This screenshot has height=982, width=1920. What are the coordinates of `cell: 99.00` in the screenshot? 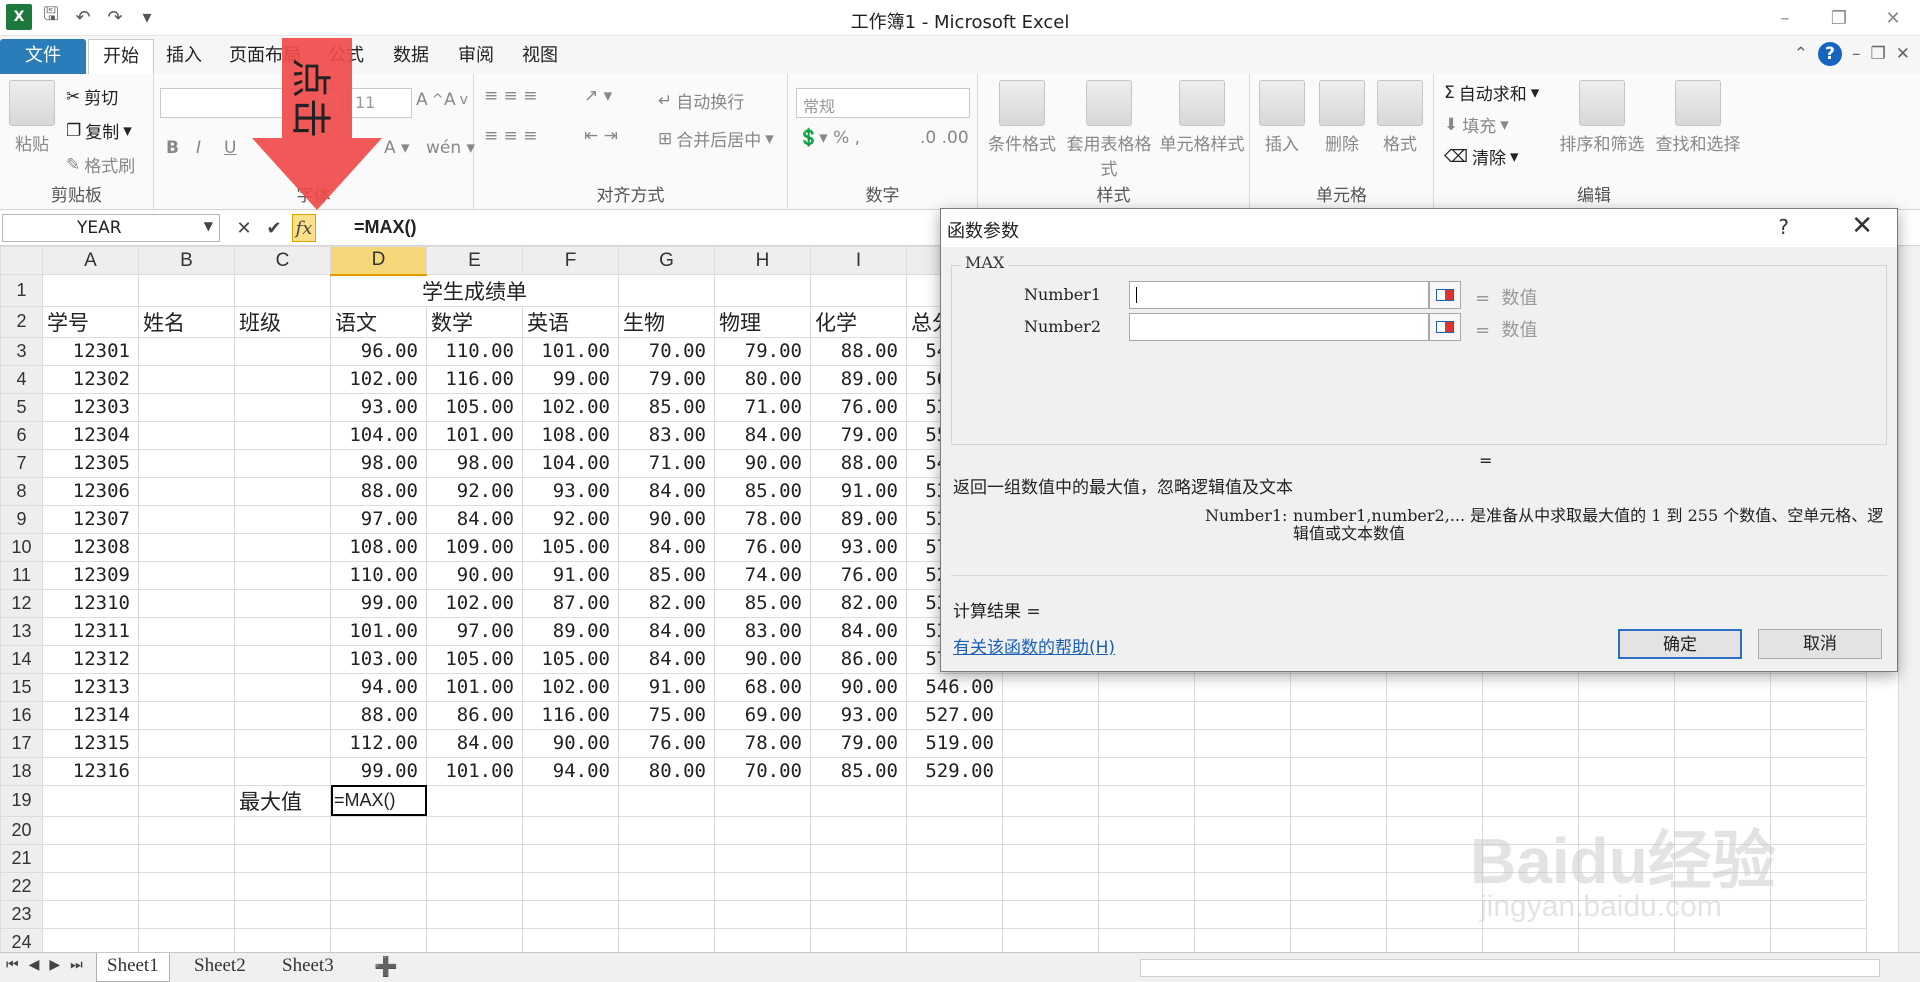 It's located at (378, 771).